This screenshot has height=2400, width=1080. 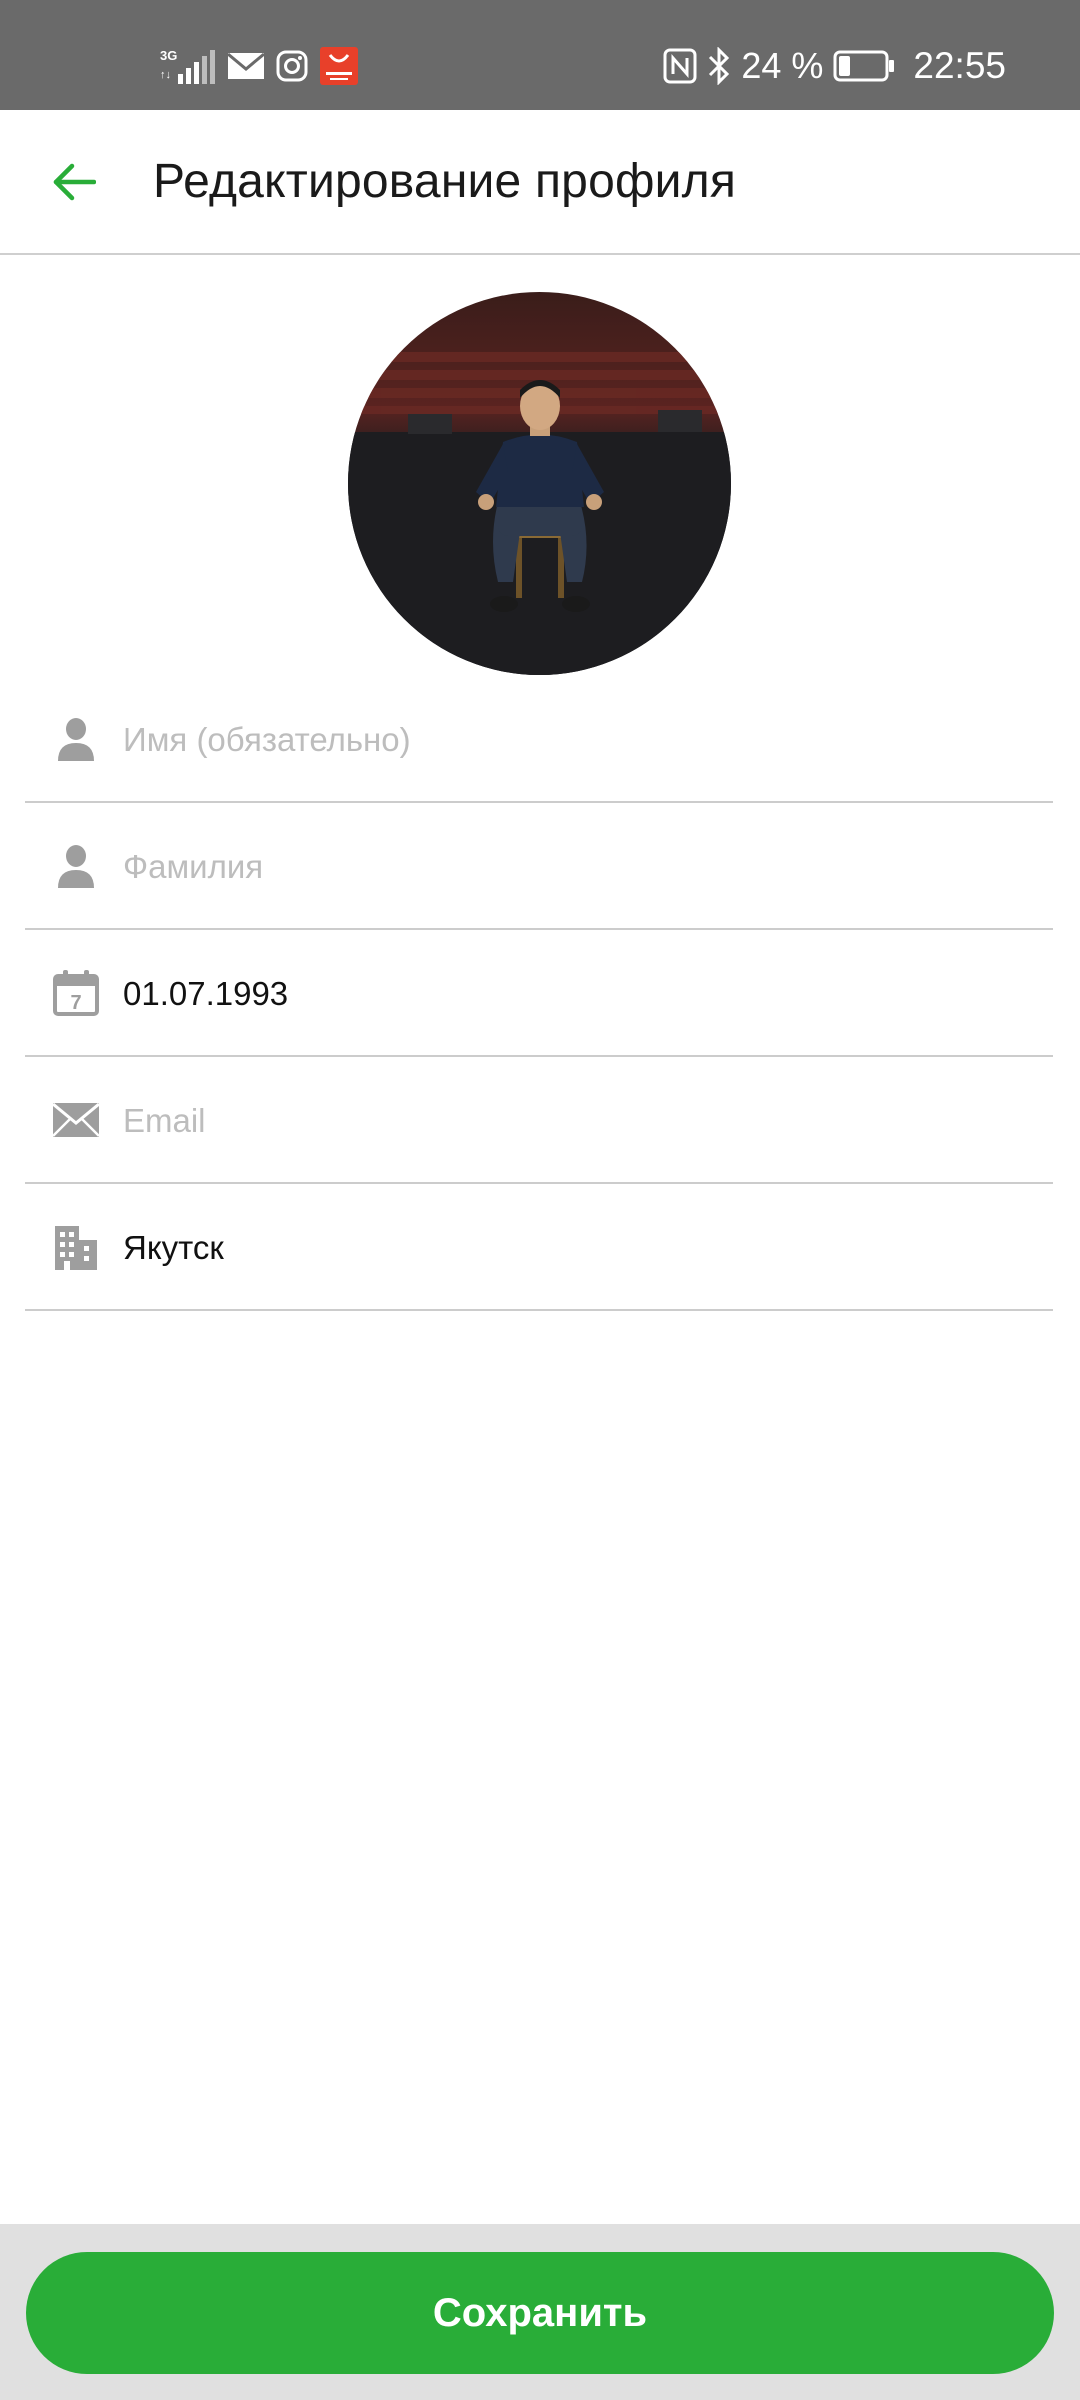 I want to click on clock: 22:55, so click(x=959, y=65).